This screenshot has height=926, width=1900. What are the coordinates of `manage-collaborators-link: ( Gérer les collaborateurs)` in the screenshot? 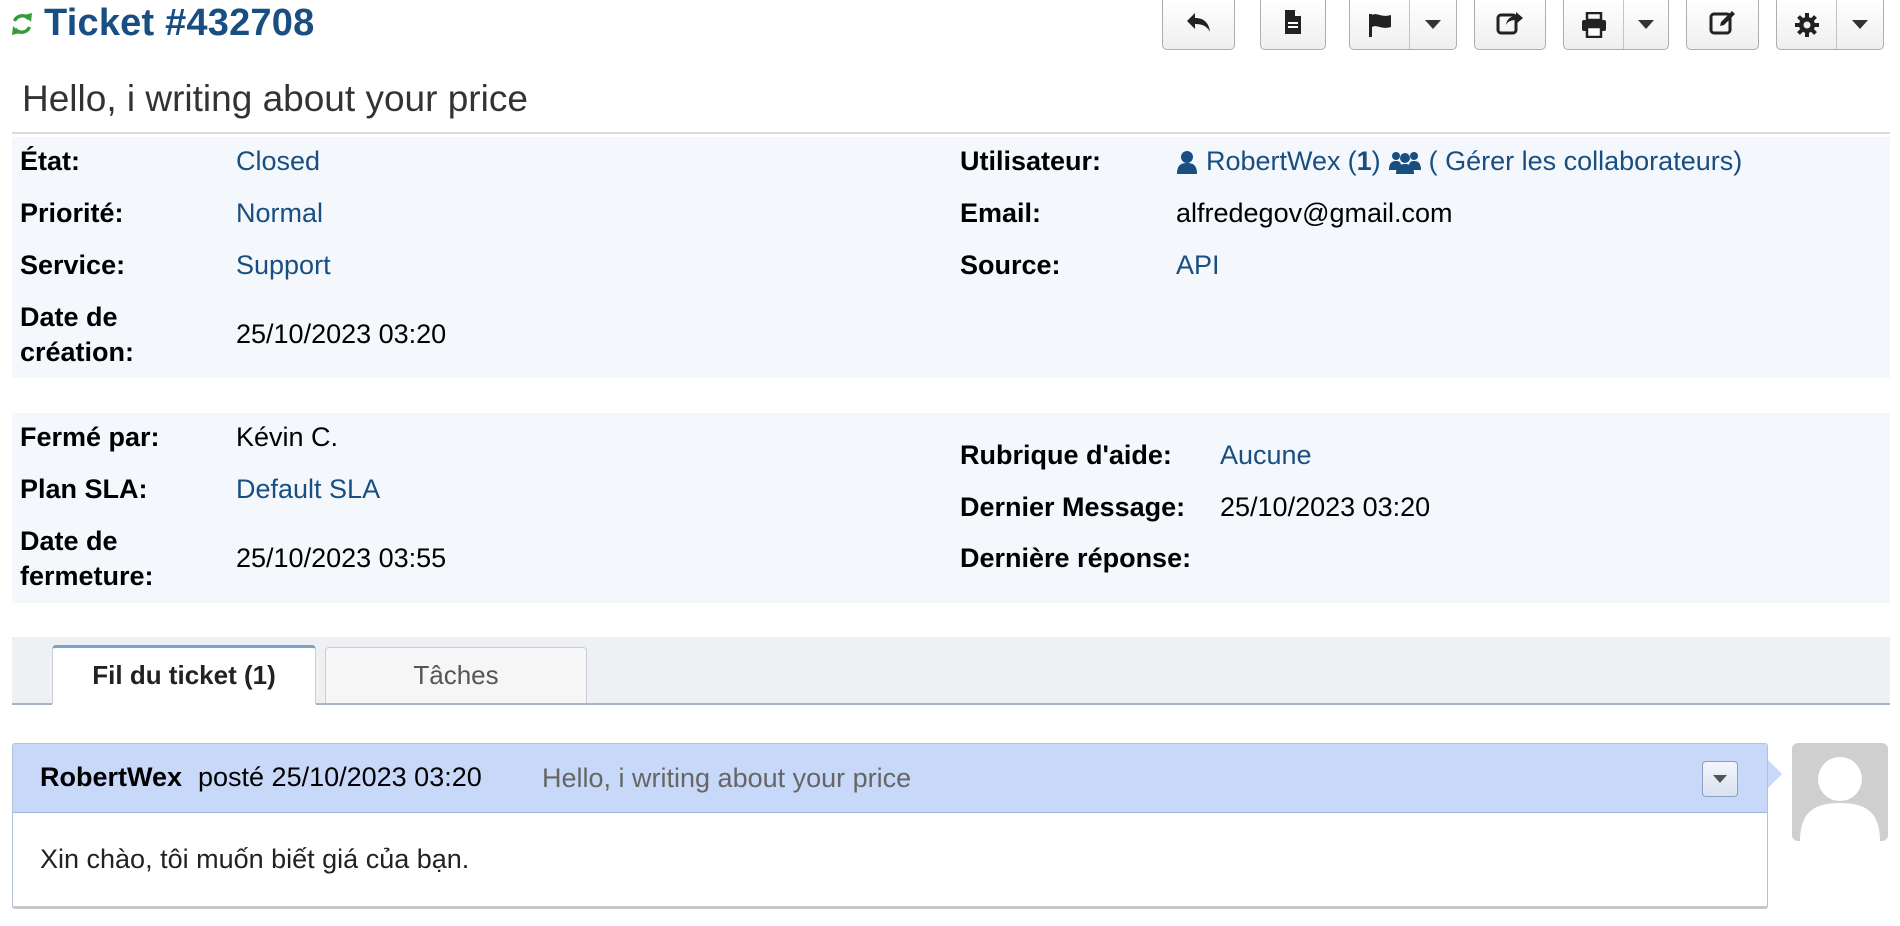 It's located at (1586, 161).